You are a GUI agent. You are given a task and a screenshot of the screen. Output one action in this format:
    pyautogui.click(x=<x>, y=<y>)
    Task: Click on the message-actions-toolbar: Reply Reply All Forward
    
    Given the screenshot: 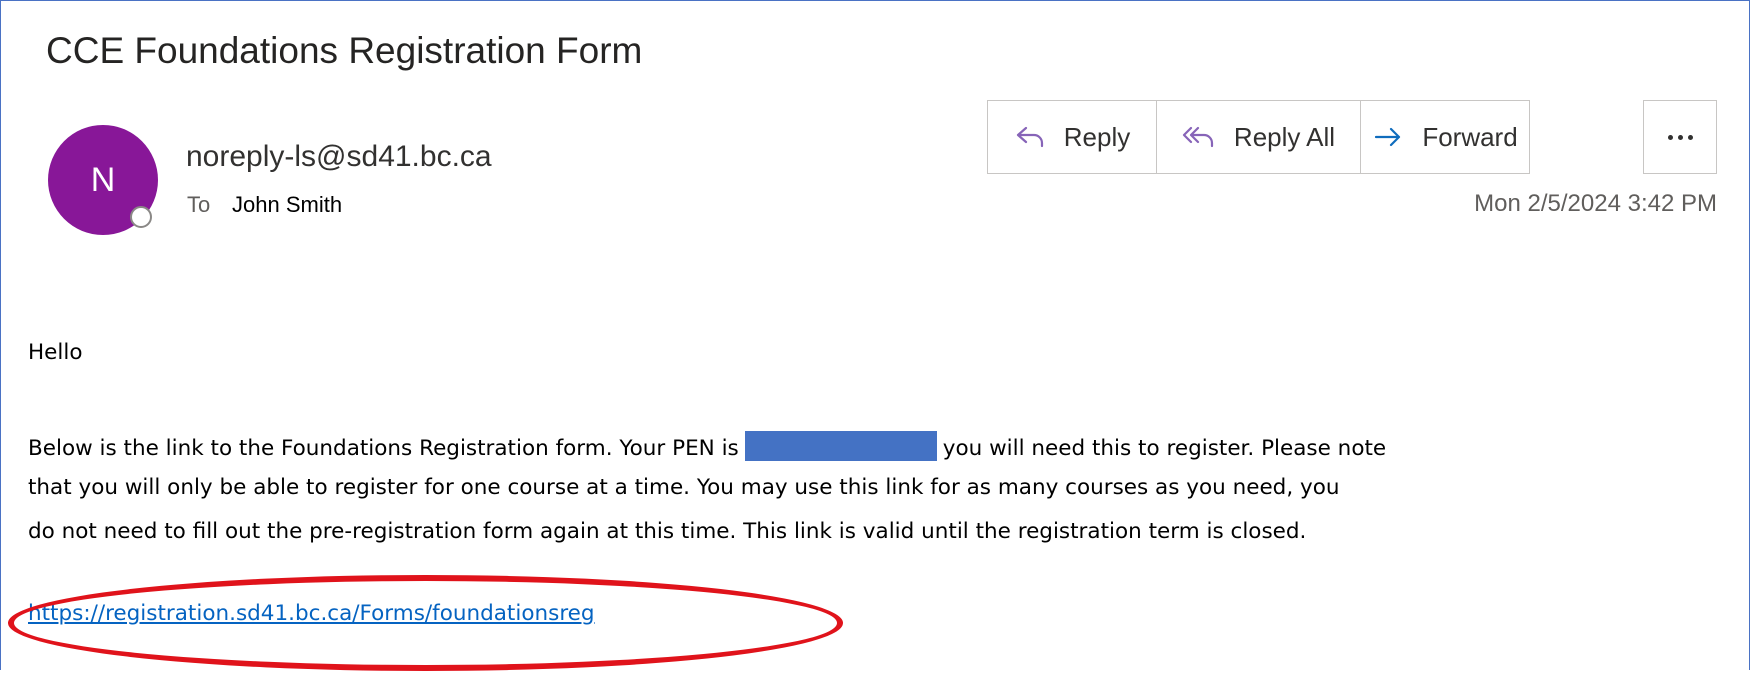 What is the action you would take?
    pyautogui.click(x=1258, y=137)
    